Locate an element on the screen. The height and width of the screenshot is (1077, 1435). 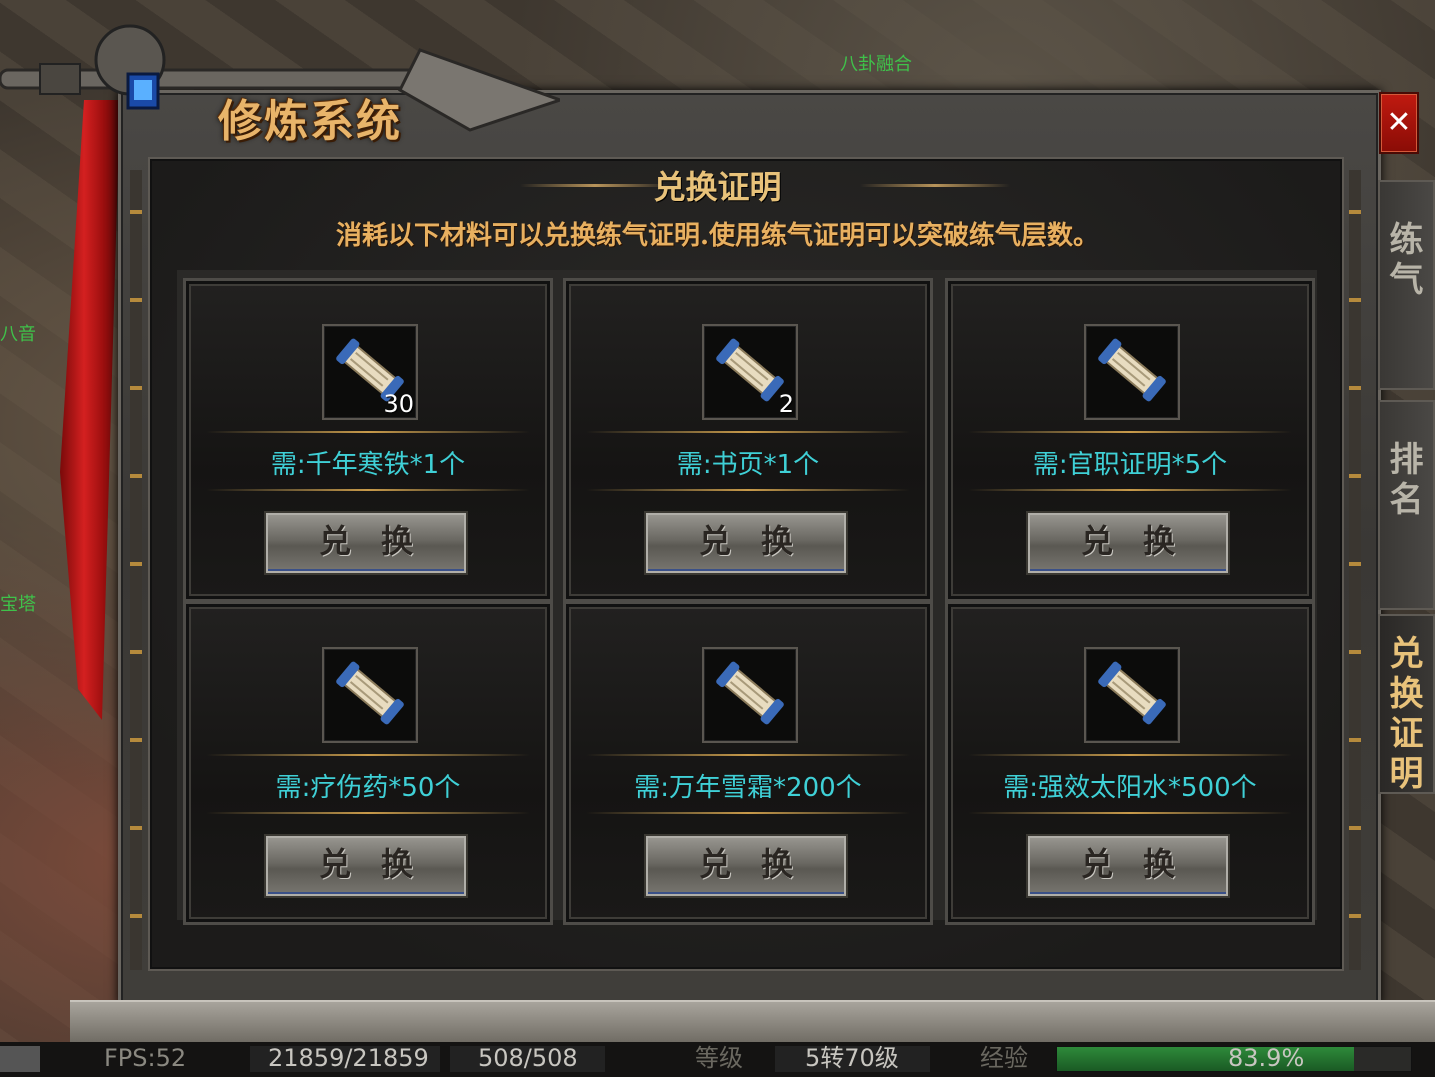
exp-bar-fill is located at coordinates (1205, 1059).